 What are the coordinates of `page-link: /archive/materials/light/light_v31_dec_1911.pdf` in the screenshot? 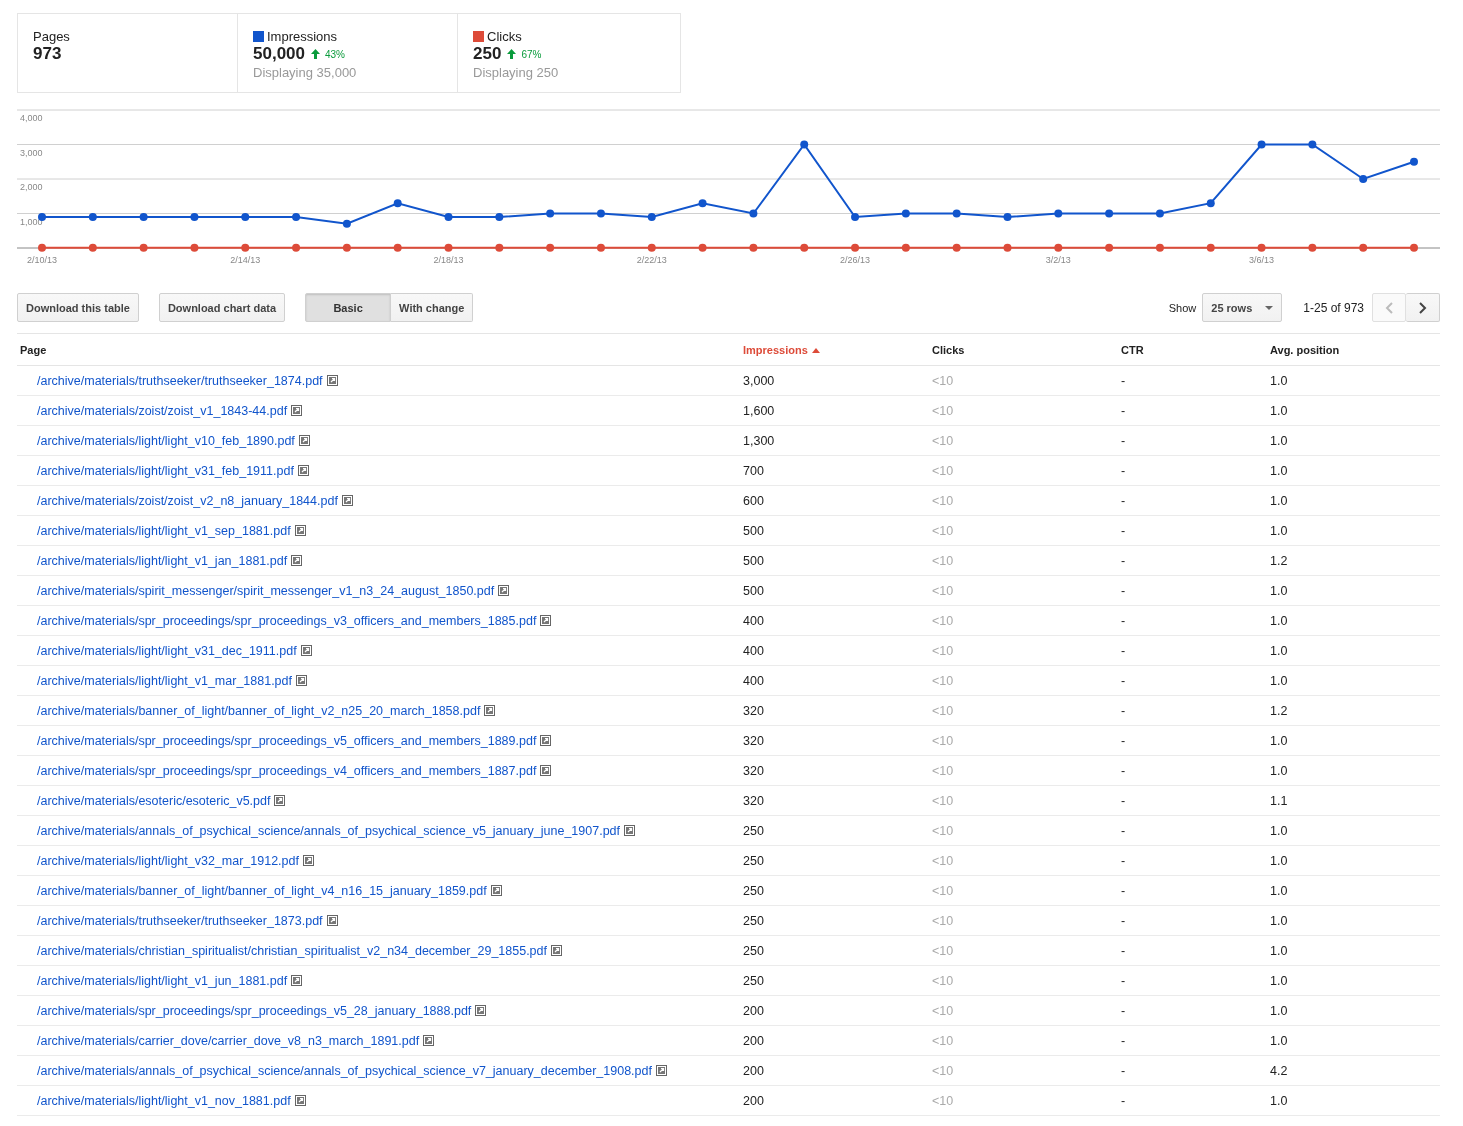 It's located at (167, 650).